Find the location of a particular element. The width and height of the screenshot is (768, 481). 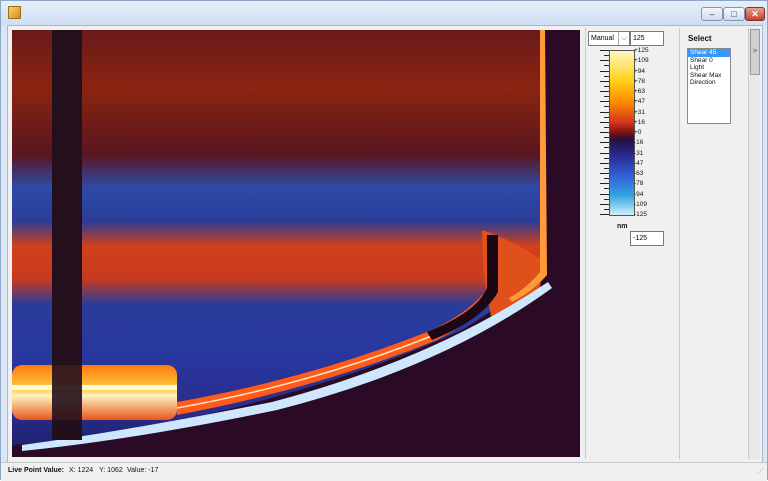

app-icon is located at coordinates (14, 12).